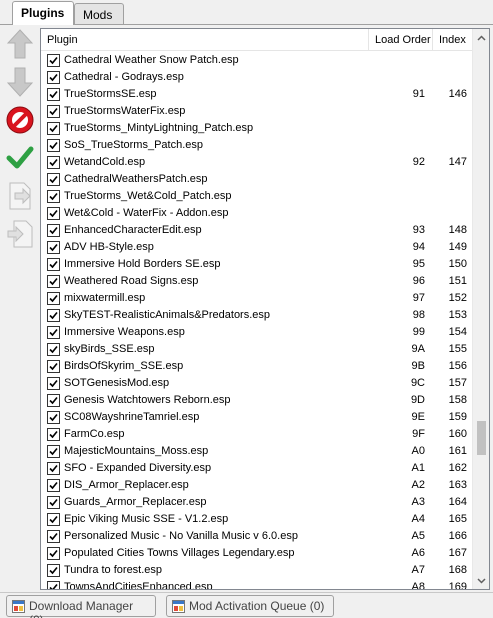 The width and height of the screenshot is (493, 618). What do you see at coordinates (257, 485) in the screenshot?
I see `plugin-row: DIS_Armor_Replacer.esp A2 163` at bounding box center [257, 485].